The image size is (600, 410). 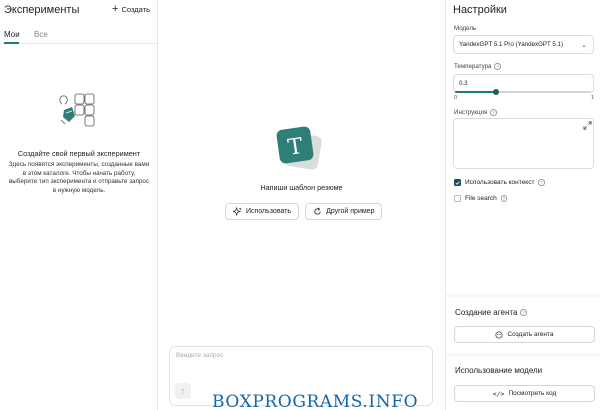 I want to click on resume-template-icon: T, so click(x=299, y=148).